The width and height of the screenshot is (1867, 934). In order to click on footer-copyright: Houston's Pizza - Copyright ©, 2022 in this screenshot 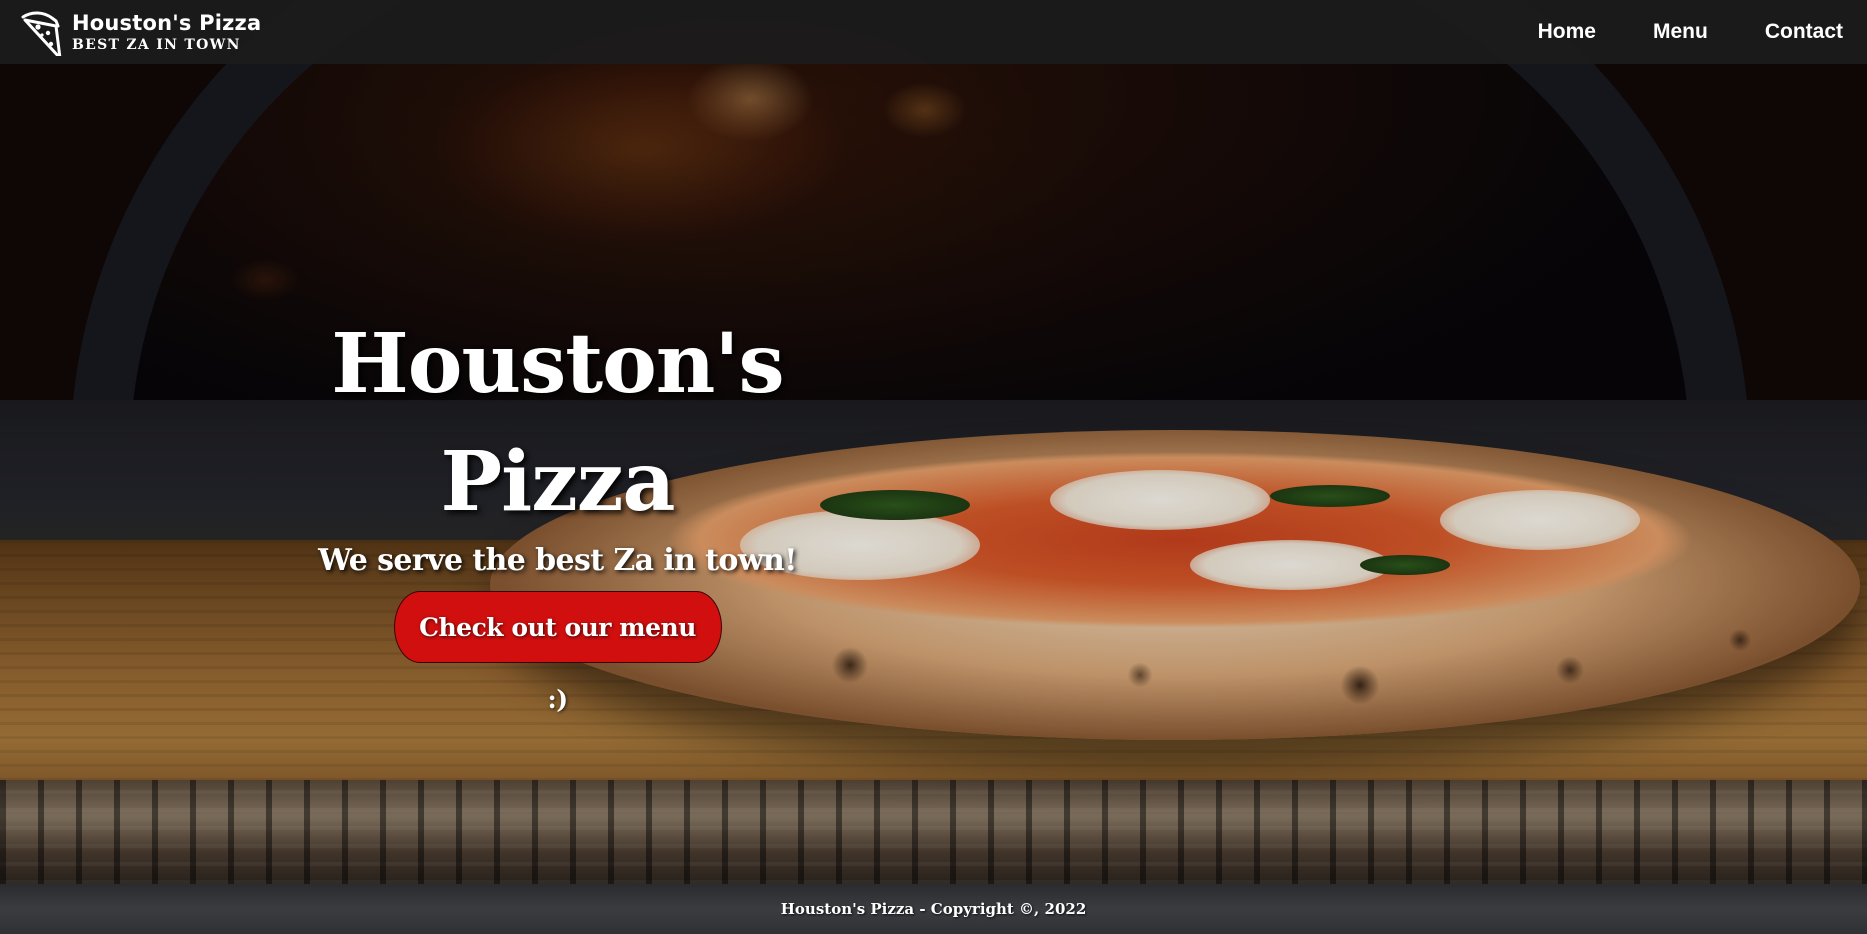, I will do `click(933, 909)`.